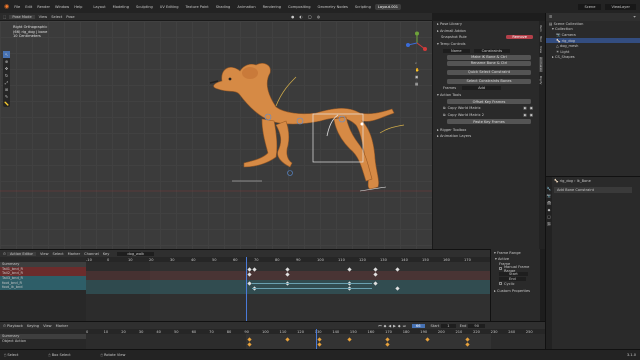  What do you see at coordinates (21, 253) in the screenshot?
I see `dope-mode-selector: Action Editor` at bounding box center [21, 253].